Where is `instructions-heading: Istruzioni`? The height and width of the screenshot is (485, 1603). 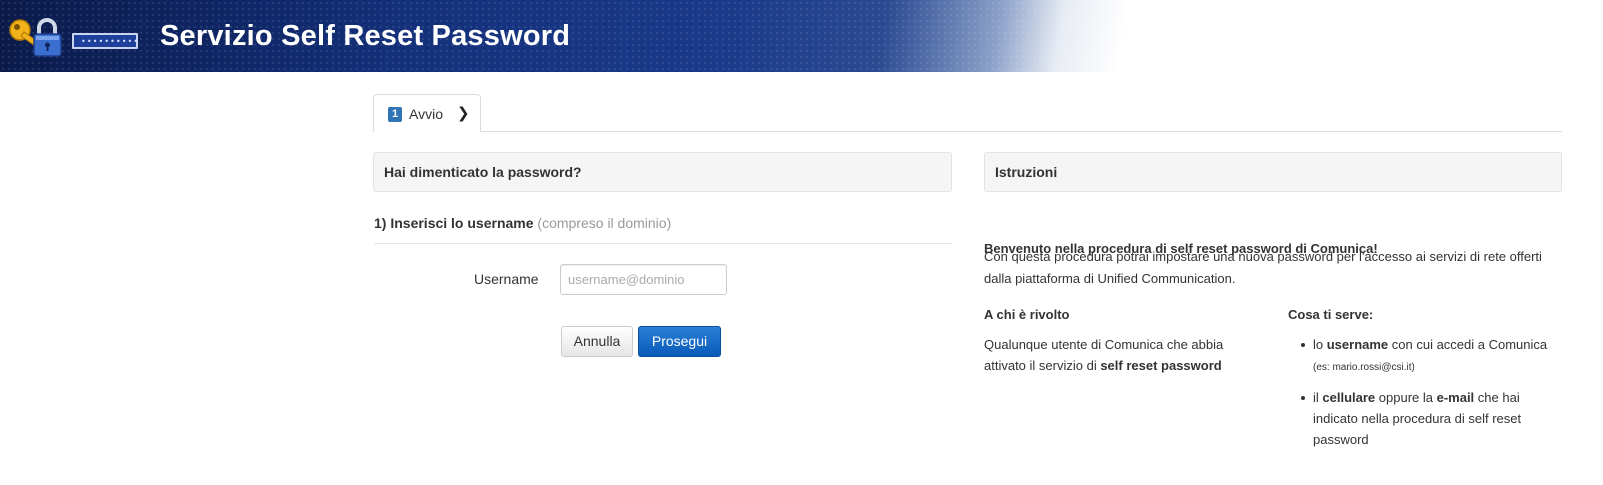 instructions-heading: Istruzioni is located at coordinates (1273, 172).